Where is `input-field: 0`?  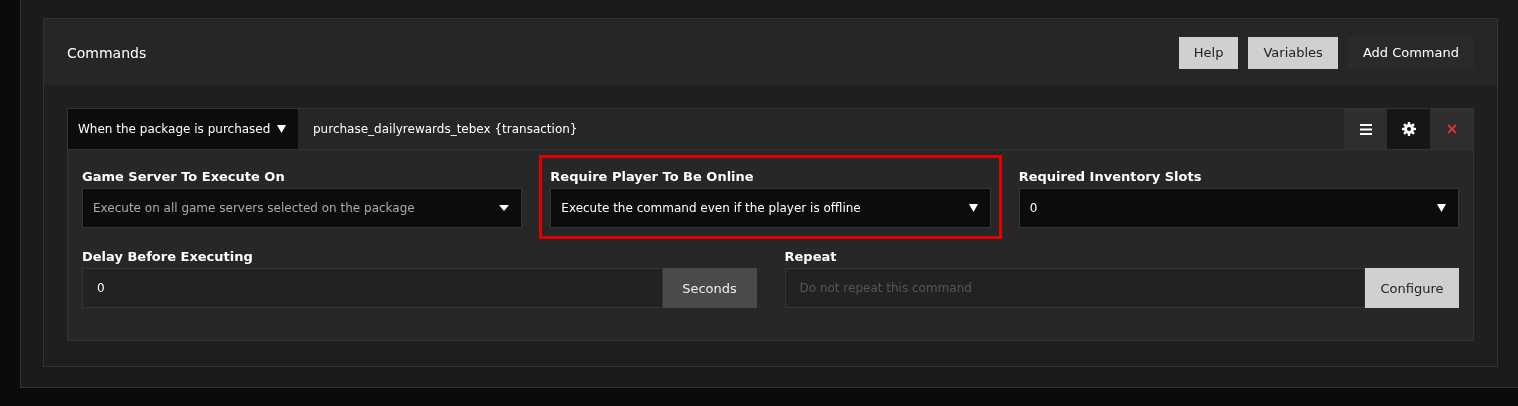
input-field: 0 is located at coordinates (372, 288).